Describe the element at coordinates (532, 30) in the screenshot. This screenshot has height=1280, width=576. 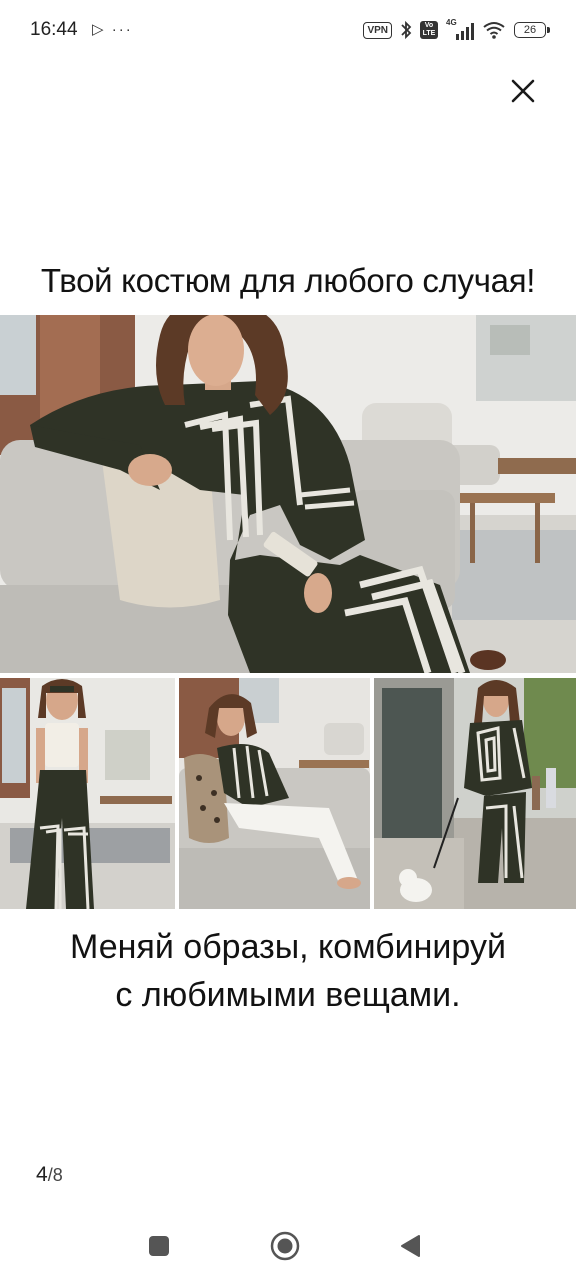
I see `battery-icon: 26` at that location.